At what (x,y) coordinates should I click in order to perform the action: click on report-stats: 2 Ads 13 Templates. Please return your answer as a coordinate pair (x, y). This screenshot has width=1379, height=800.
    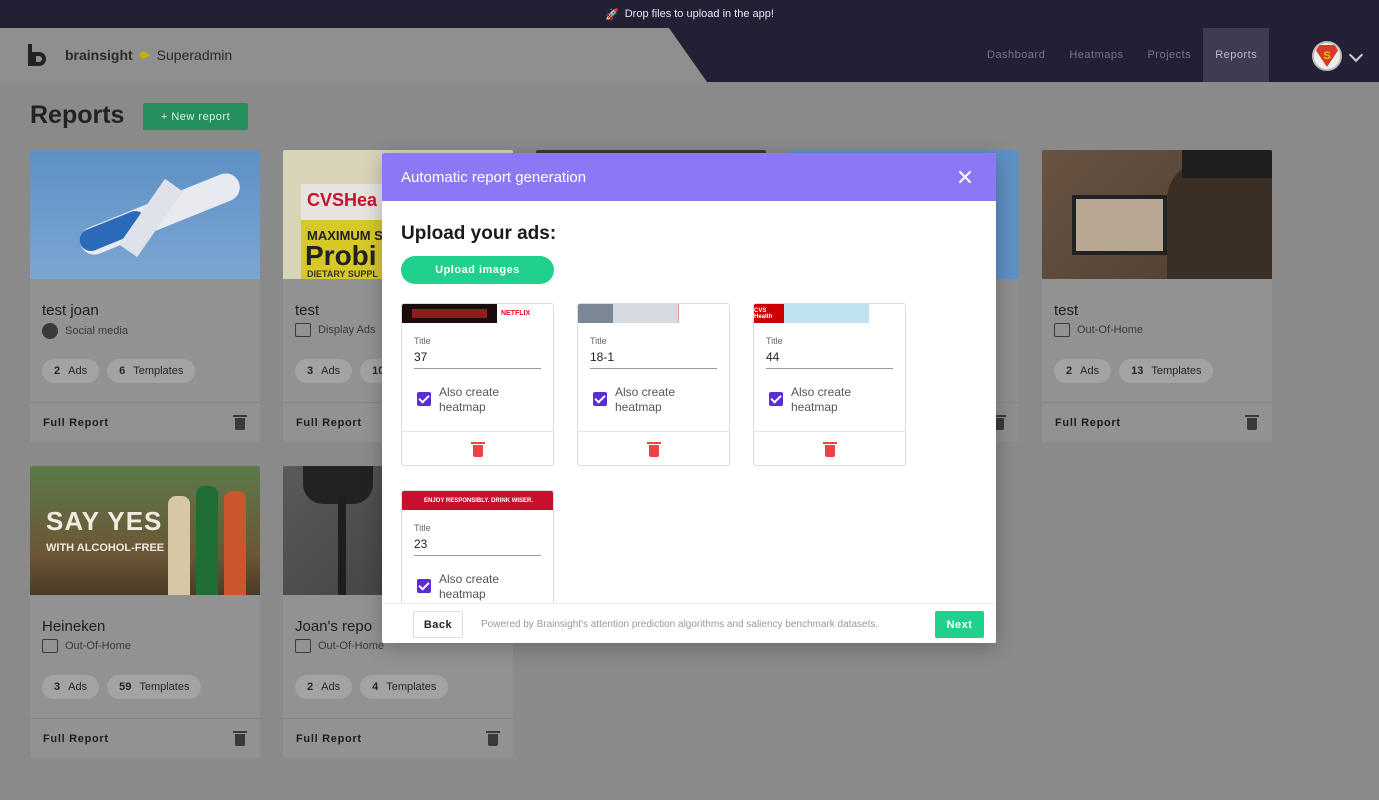
    Looking at the image, I should click on (1134, 371).